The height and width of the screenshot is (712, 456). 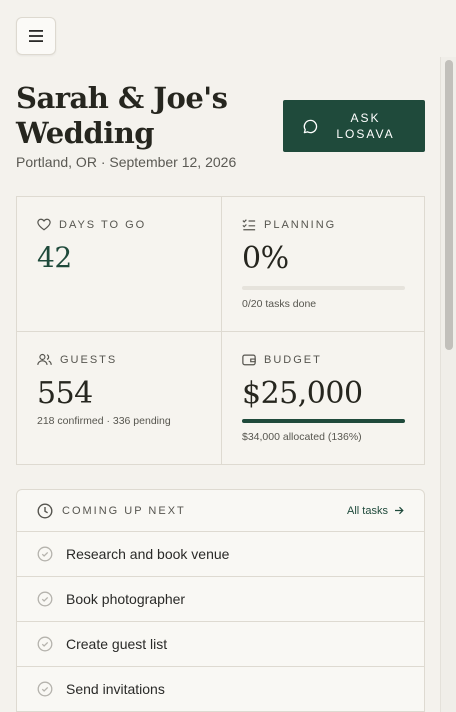 What do you see at coordinates (54, 257) in the screenshot?
I see `days-value: 42` at bounding box center [54, 257].